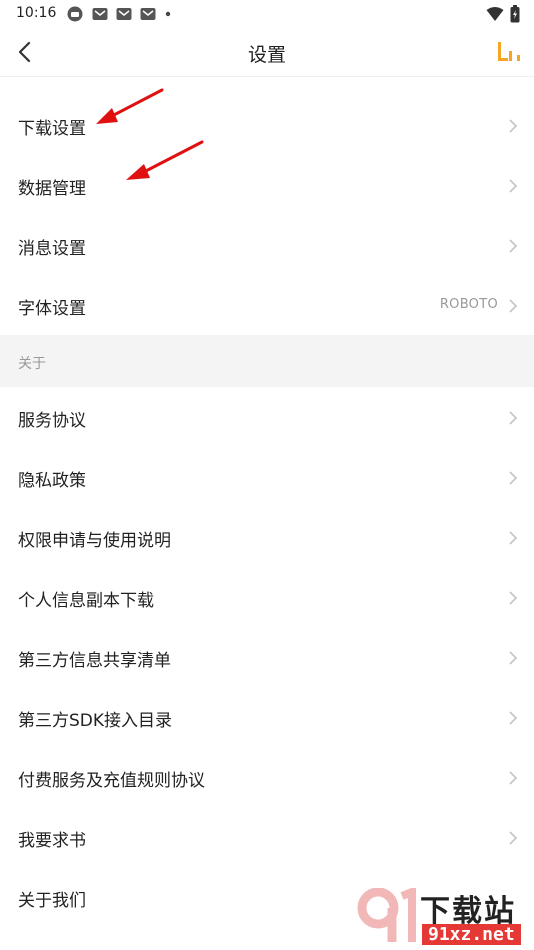 Image resolution: width=534 pixels, height=950 pixels. What do you see at coordinates (386, 915) in the screenshot?
I see `watermark-91-icon` at bounding box center [386, 915].